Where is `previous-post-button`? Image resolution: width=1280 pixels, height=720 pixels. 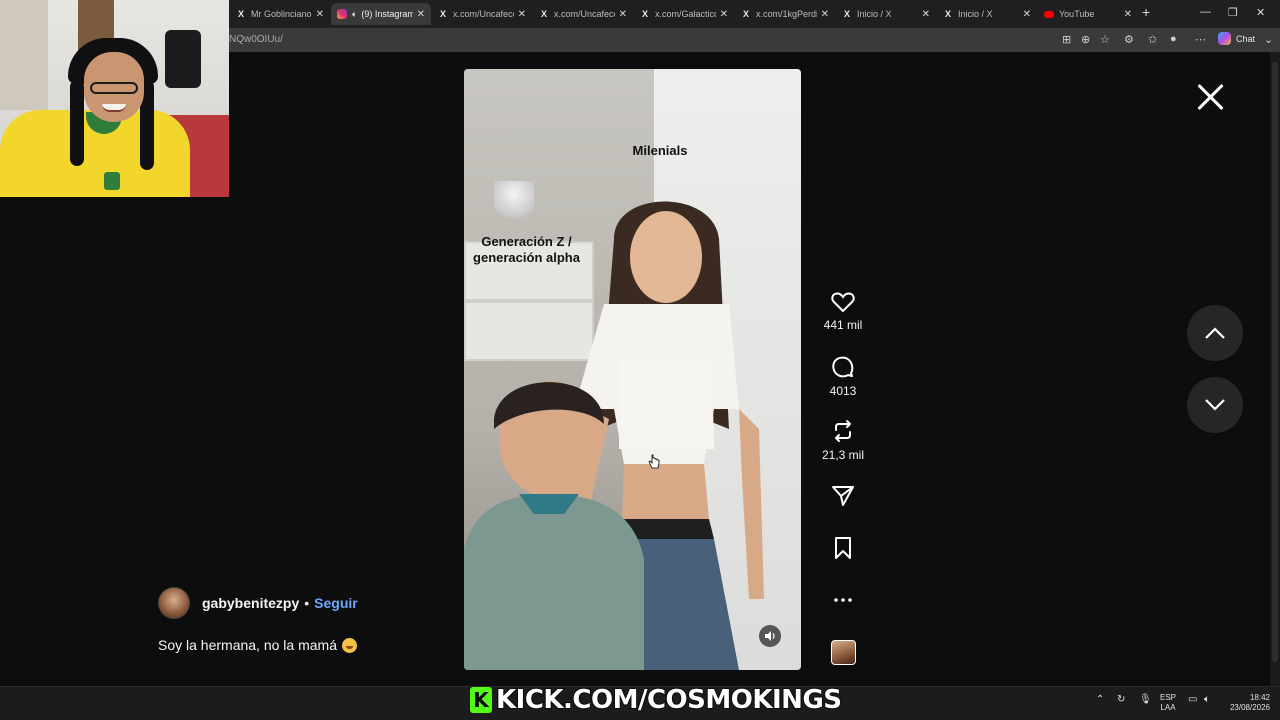 previous-post-button is located at coordinates (1215, 333).